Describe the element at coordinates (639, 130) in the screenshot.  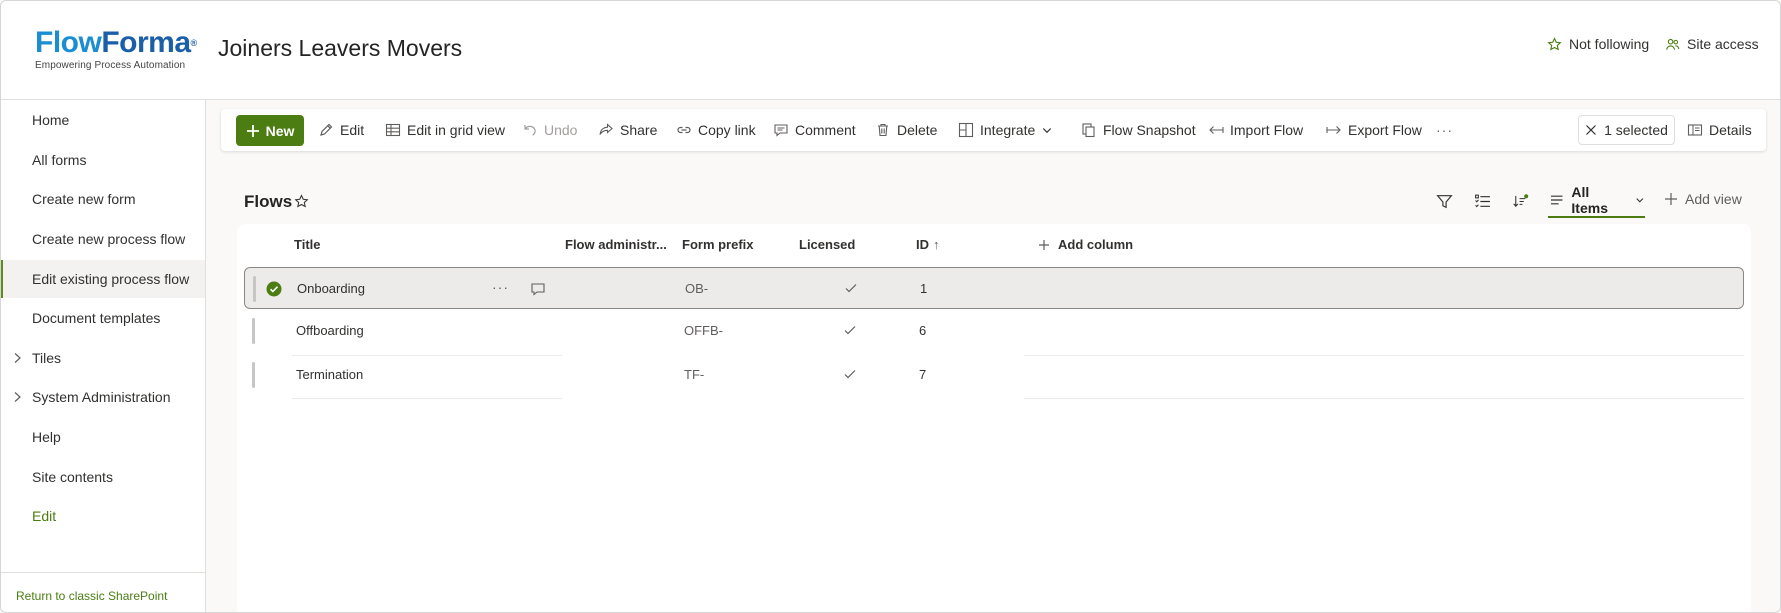
I see `share-label: Share` at that location.